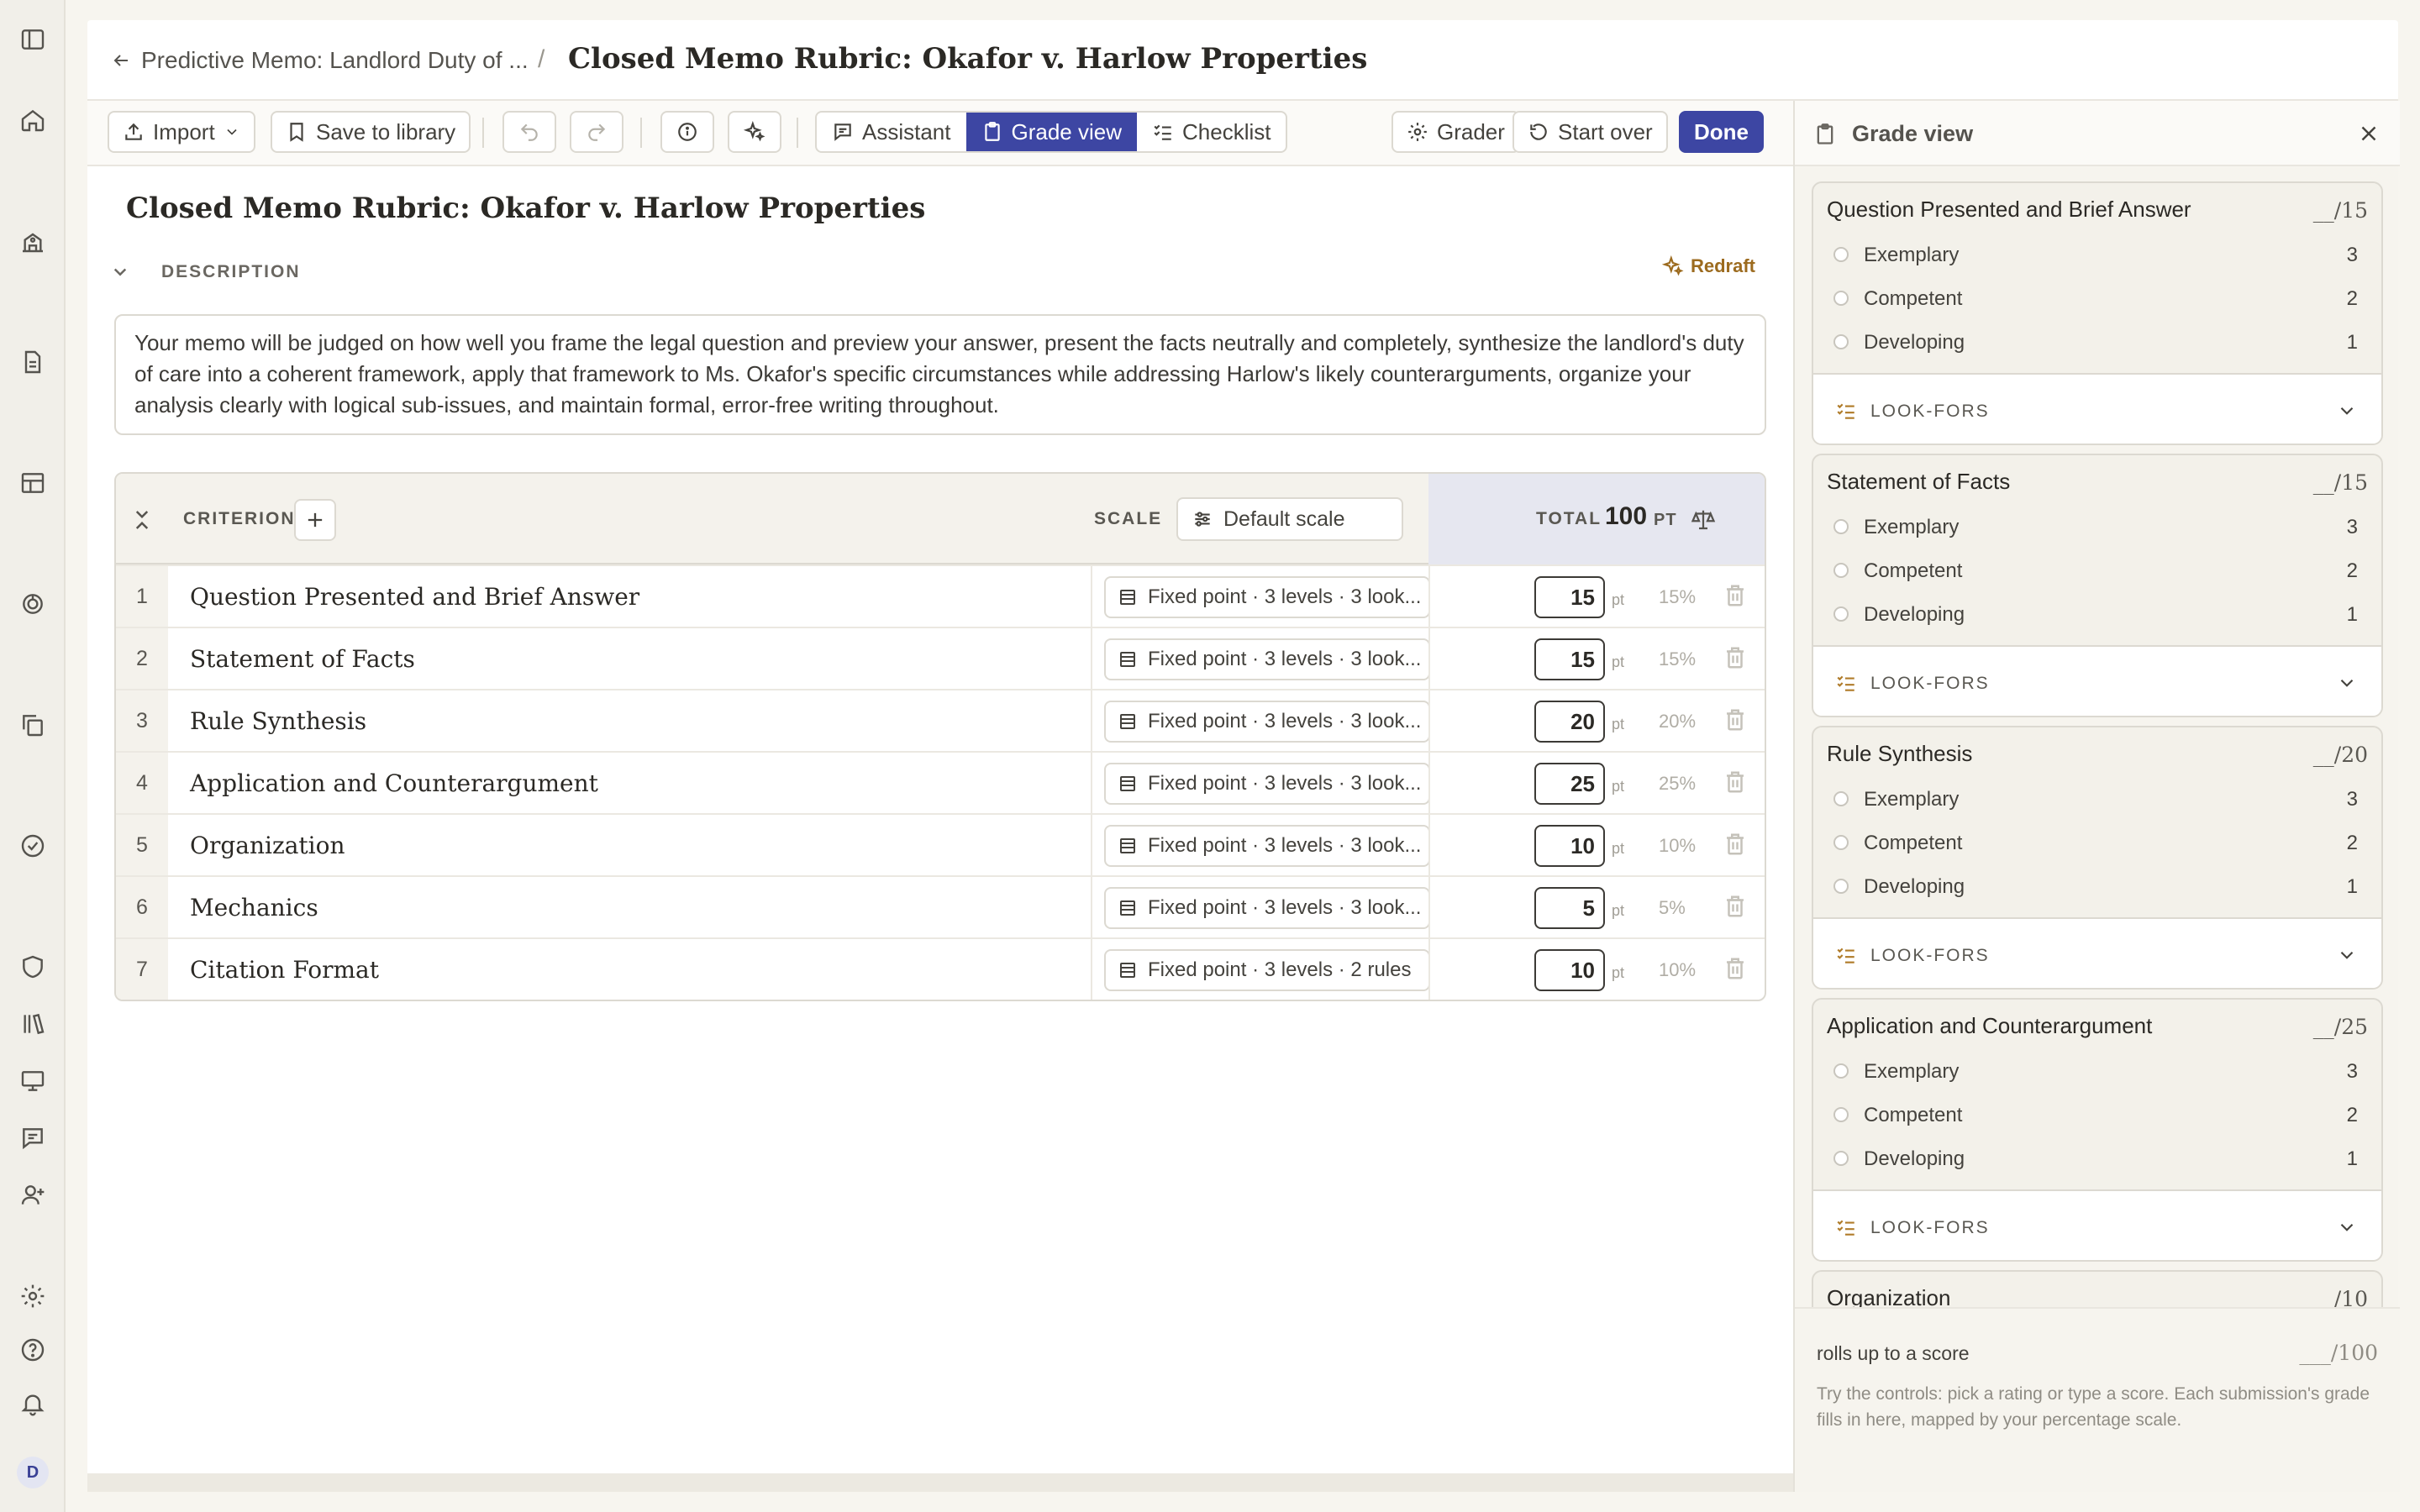 This screenshot has height=1512, width=2420. I want to click on redo-button, so click(597, 132).